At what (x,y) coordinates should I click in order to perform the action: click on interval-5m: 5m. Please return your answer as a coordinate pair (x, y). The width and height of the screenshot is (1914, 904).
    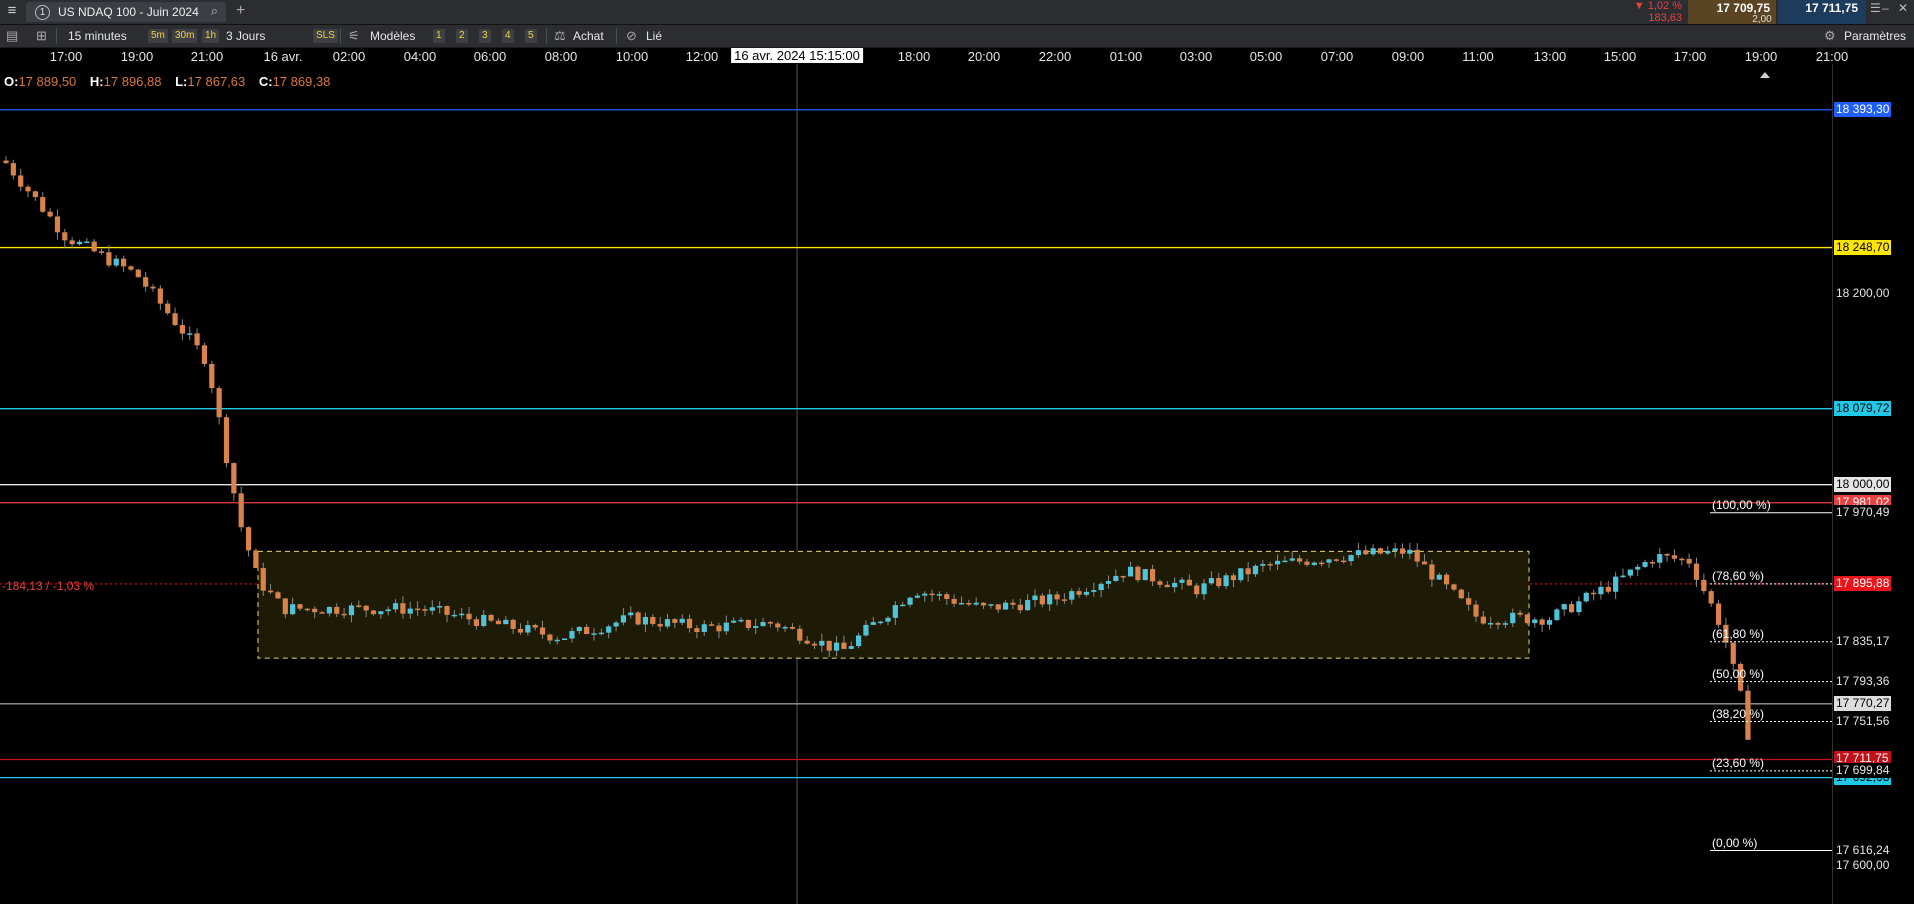
    Looking at the image, I should click on (158, 36).